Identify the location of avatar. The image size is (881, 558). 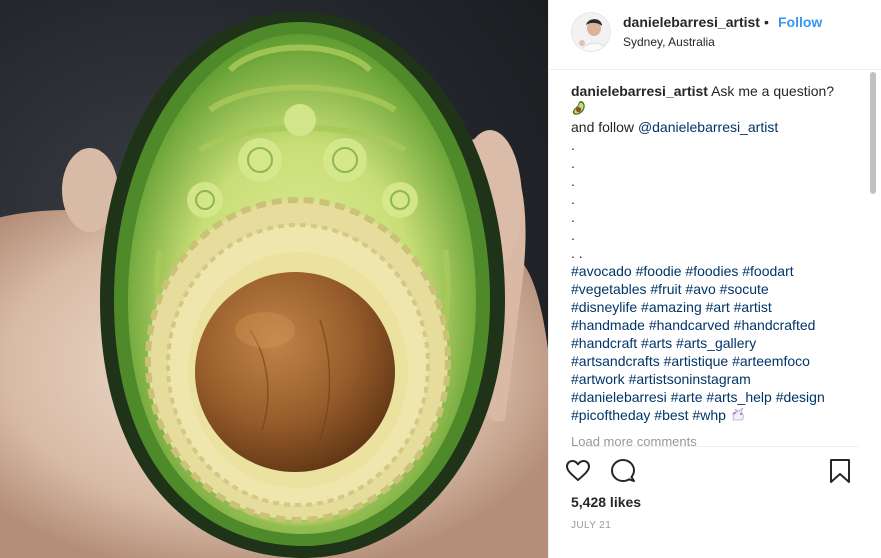
(591, 32).